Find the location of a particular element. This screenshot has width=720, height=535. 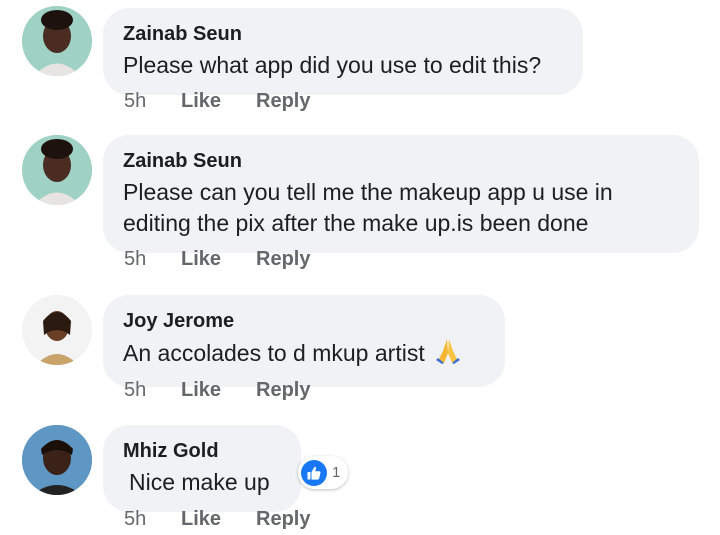

comment-author: Joy Jerome is located at coordinates (304, 321).